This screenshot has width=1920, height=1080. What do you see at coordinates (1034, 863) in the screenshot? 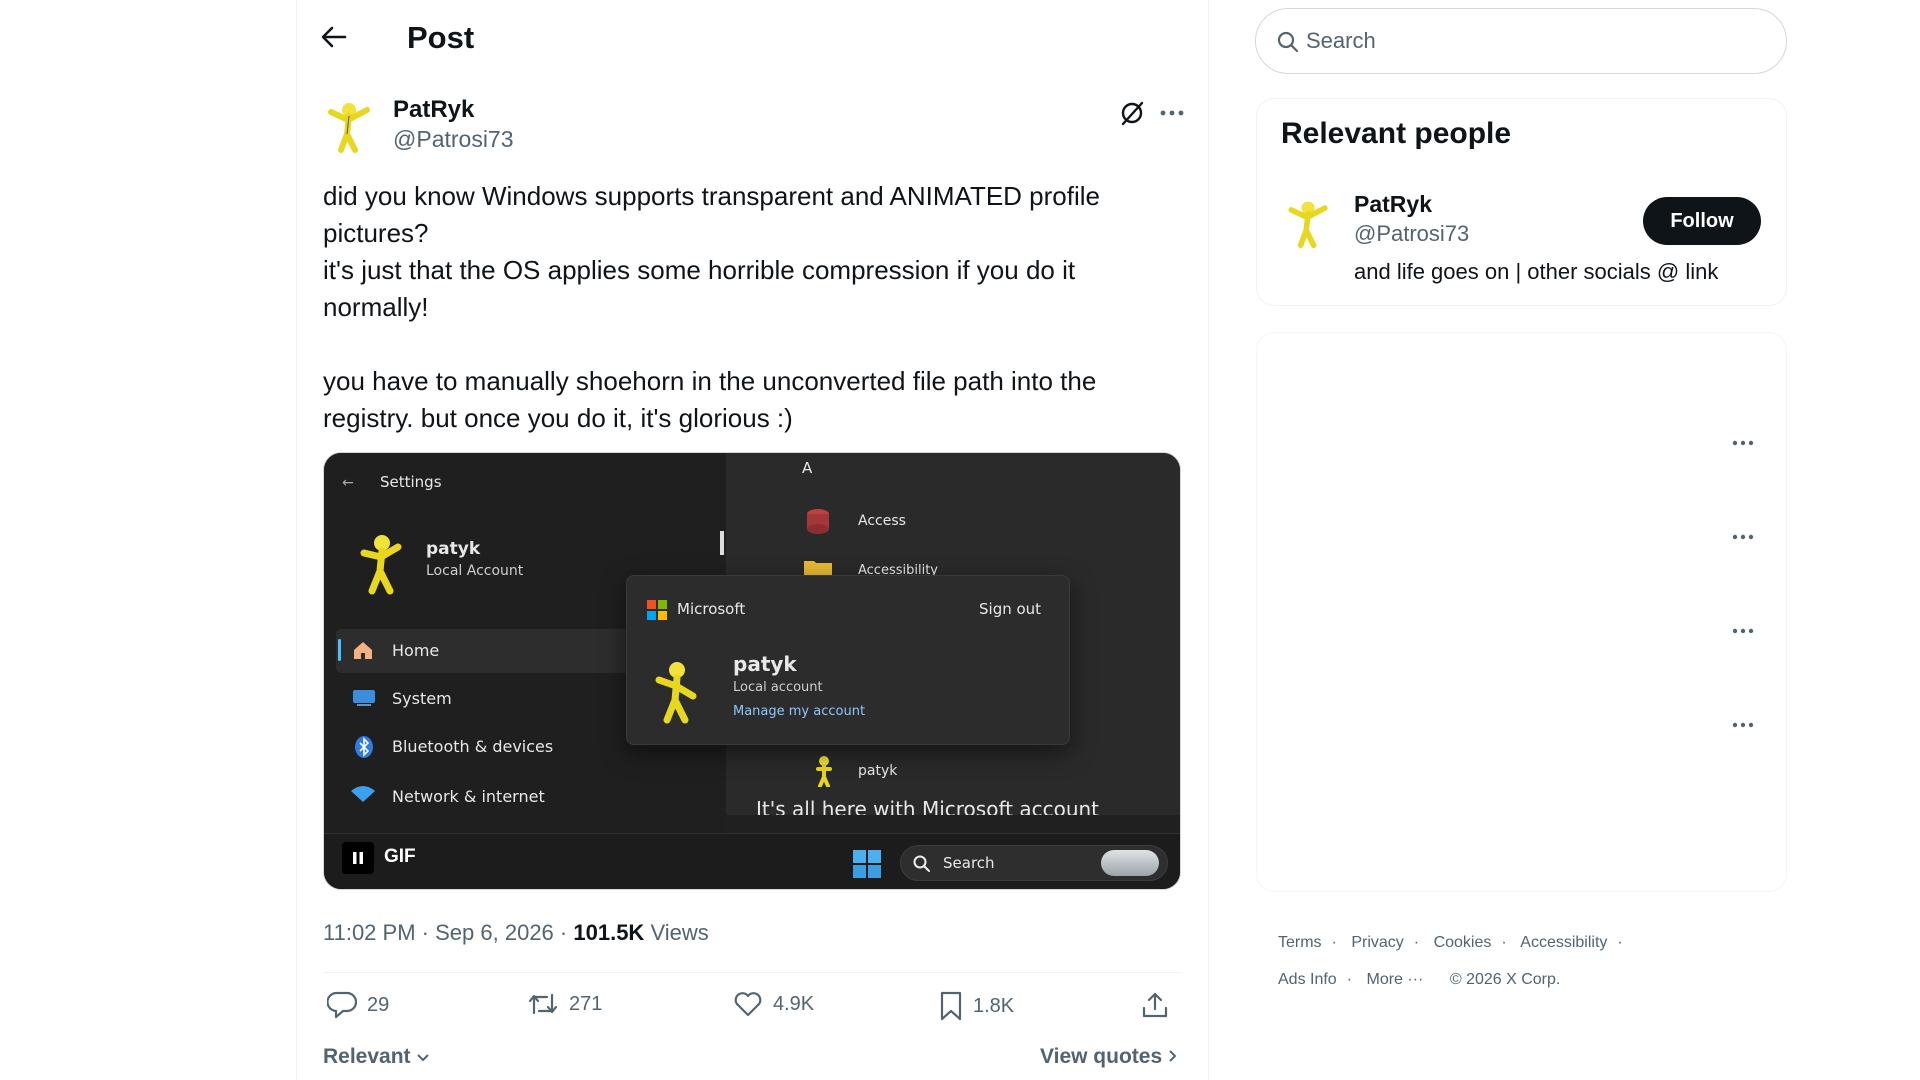
I see `media-taskbar-search: Search` at bounding box center [1034, 863].